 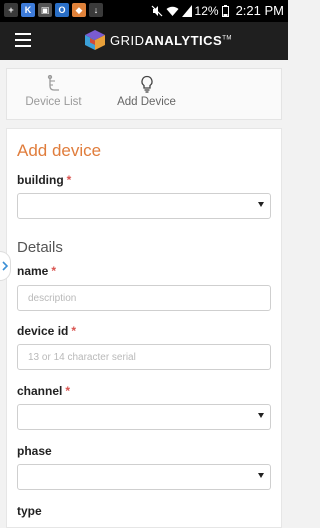 I want to click on signal-icon, so click(x=186, y=10).